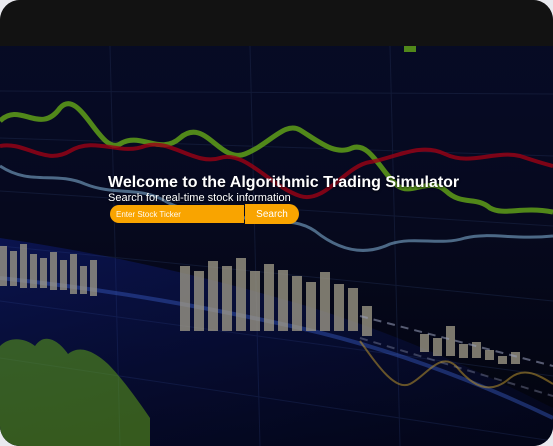 The height and width of the screenshot is (446, 553). I want to click on search-button: Search, so click(272, 214).